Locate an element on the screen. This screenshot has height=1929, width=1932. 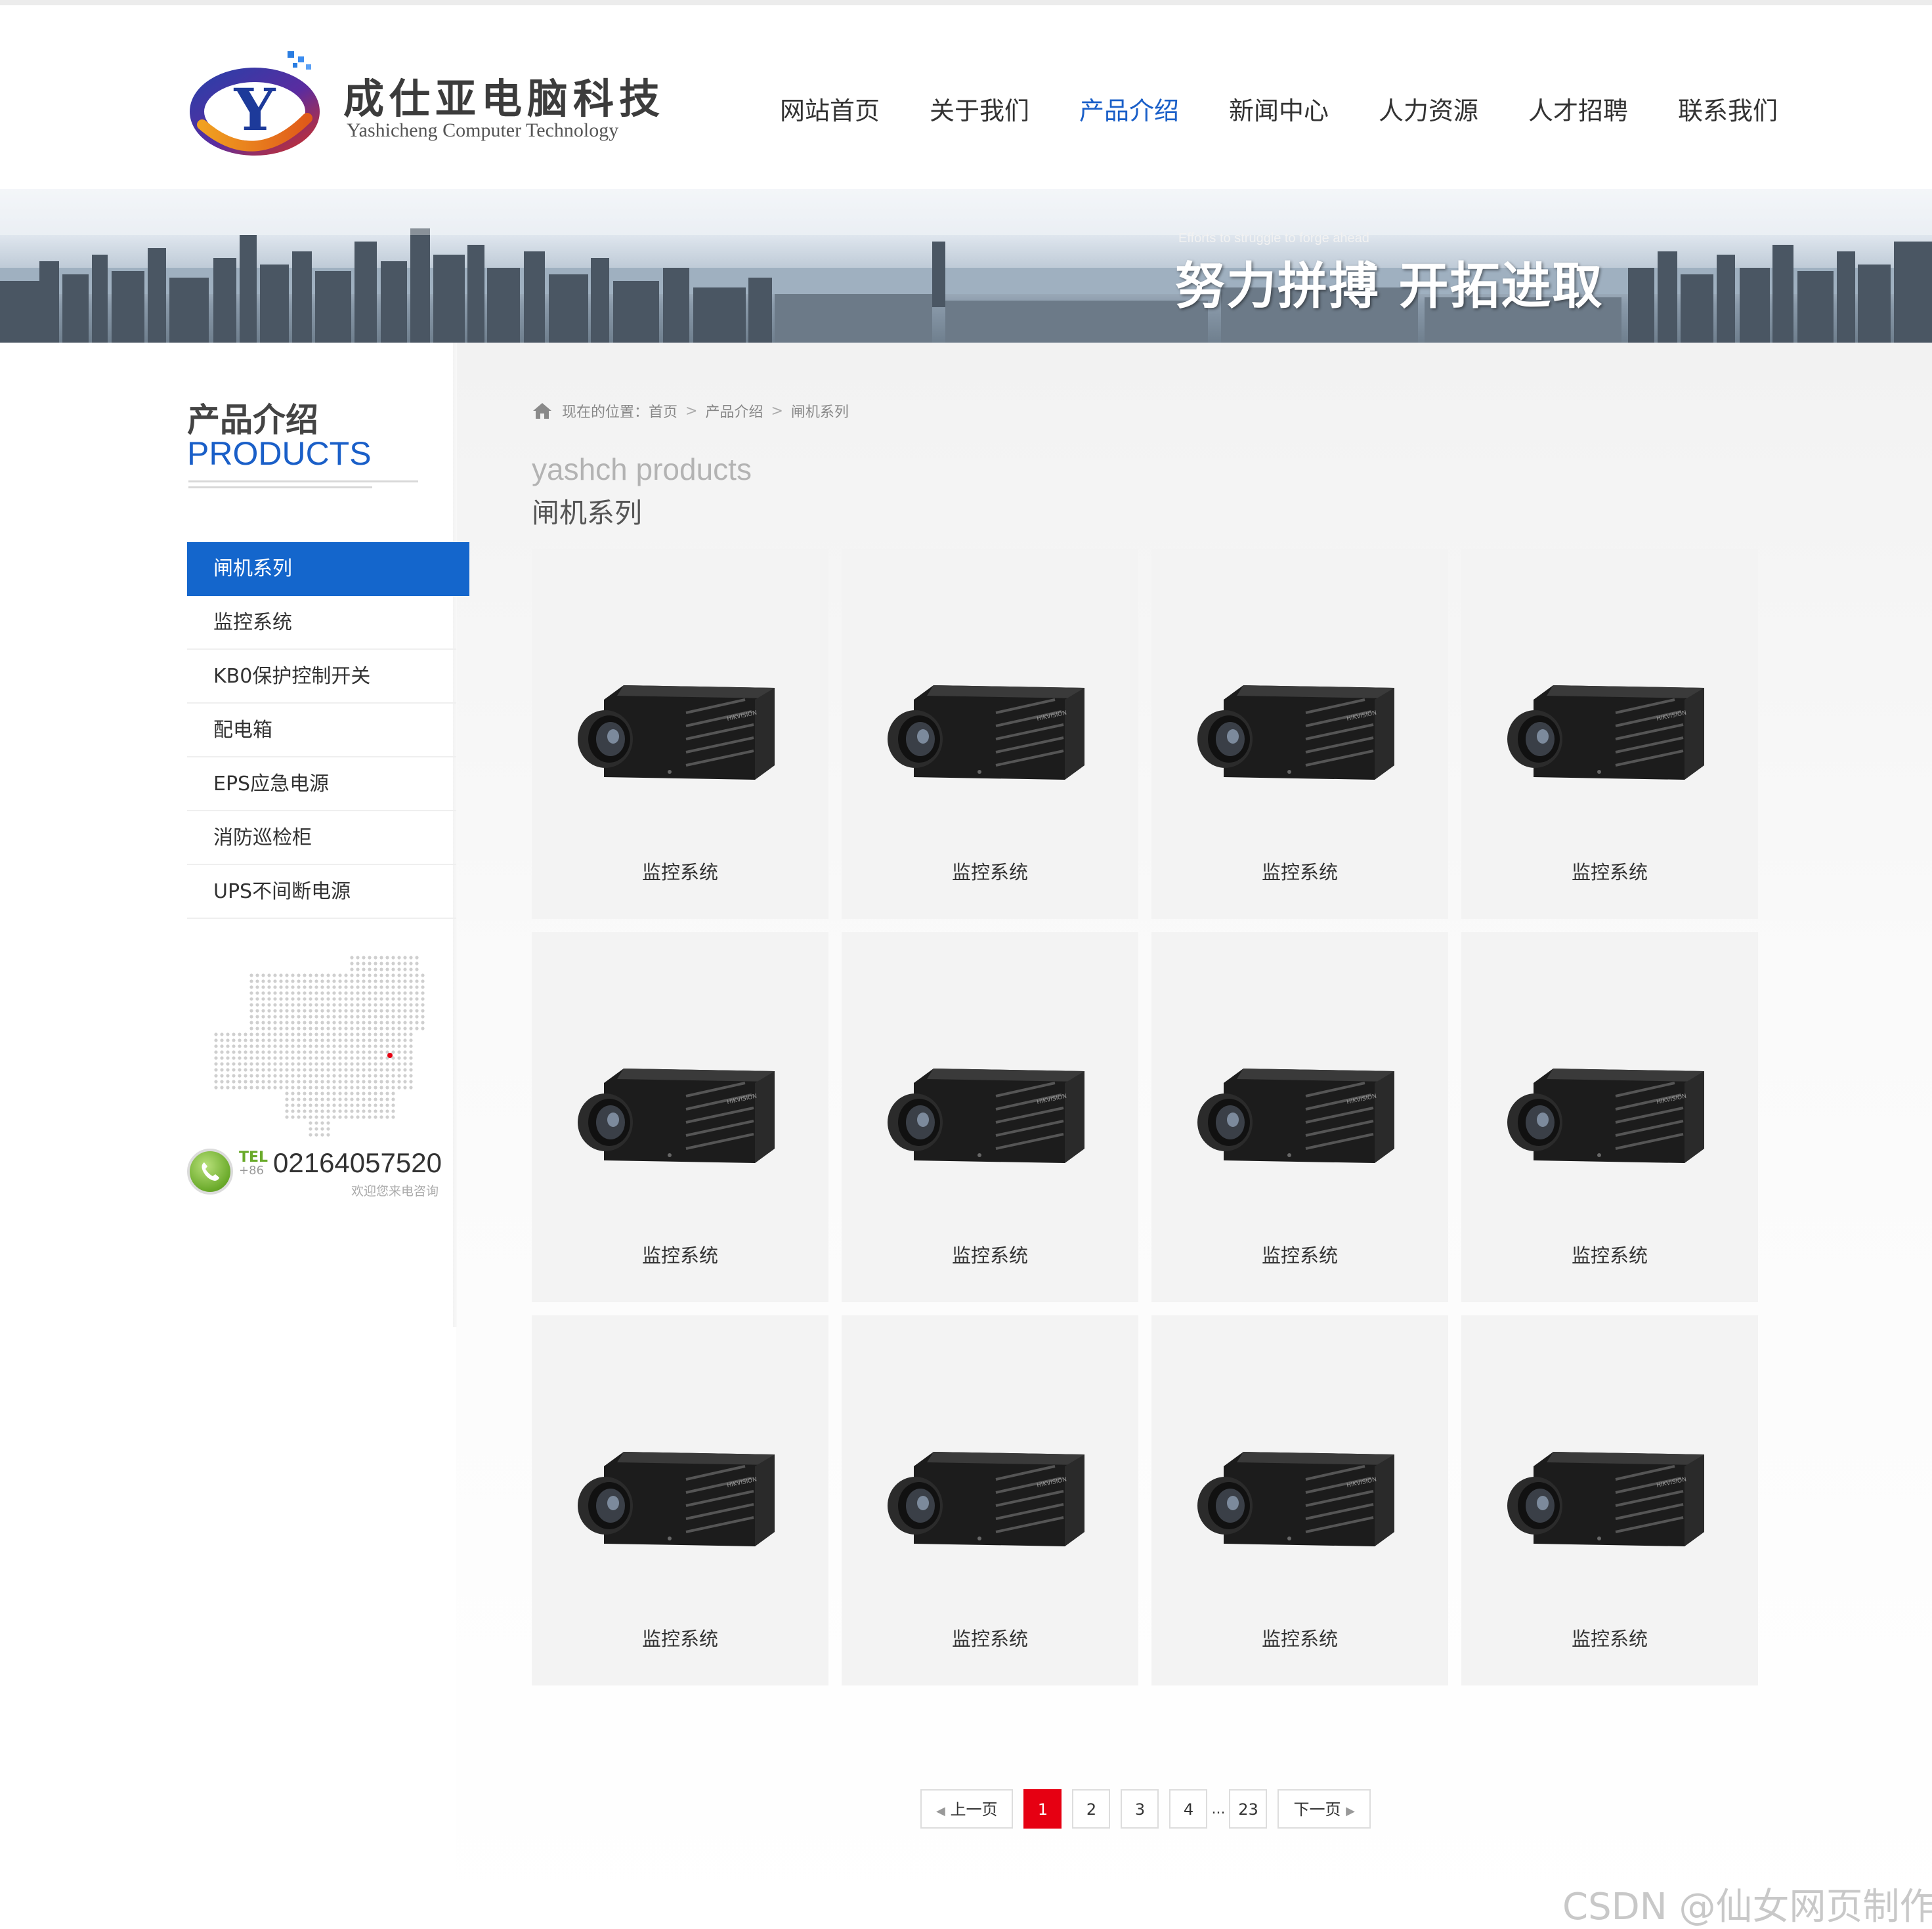
nav-item-home: 网站首页 is located at coordinates (830, 109).